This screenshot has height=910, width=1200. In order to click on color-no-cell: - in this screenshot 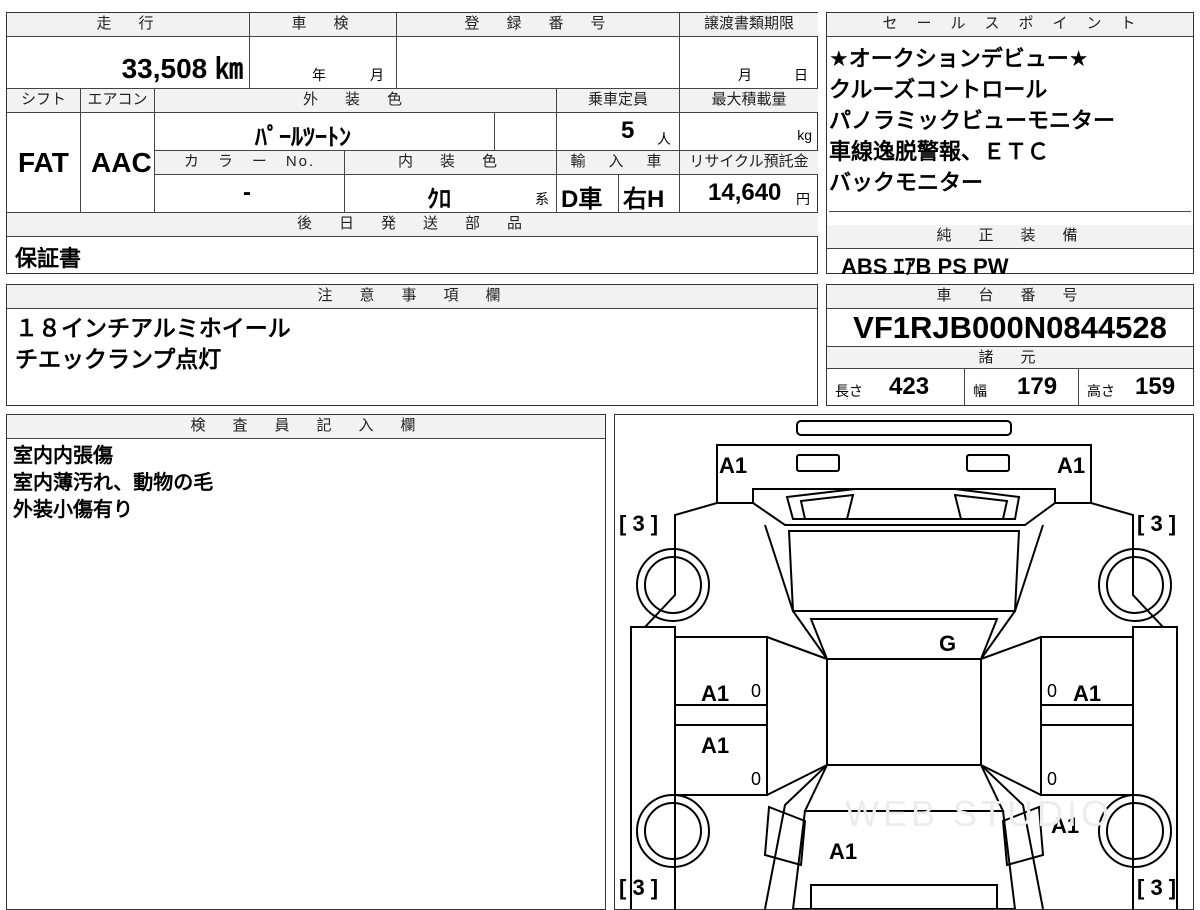, I will do `click(250, 194)`.